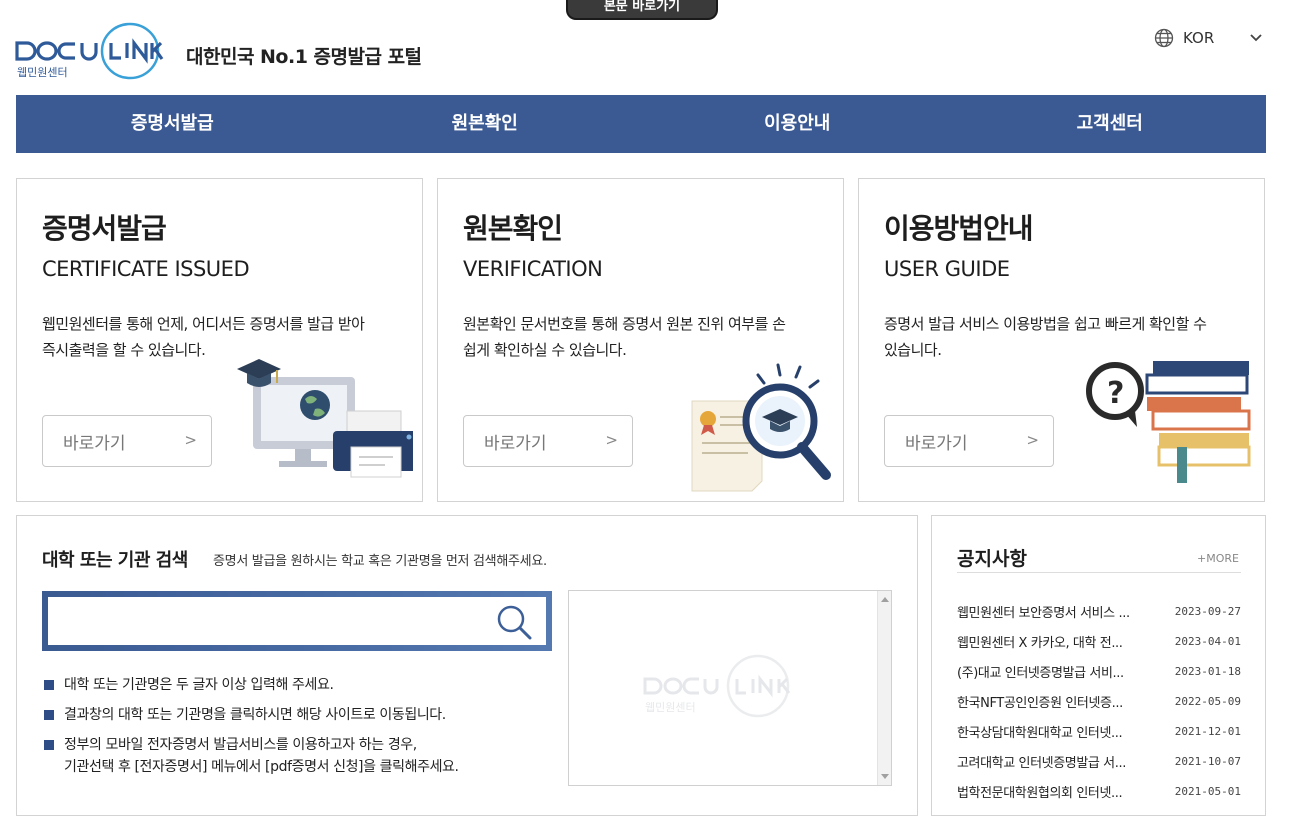 The image size is (1307, 826). I want to click on main-navigation: 증명서발급 원본확인 이용안내 고객센터, so click(641, 124).